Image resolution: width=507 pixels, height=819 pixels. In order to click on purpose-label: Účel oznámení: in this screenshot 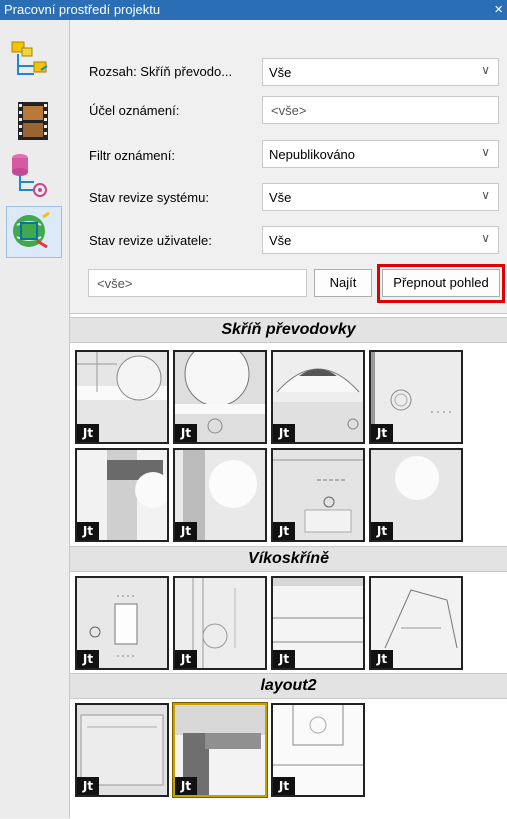, I will do `click(134, 110)`.